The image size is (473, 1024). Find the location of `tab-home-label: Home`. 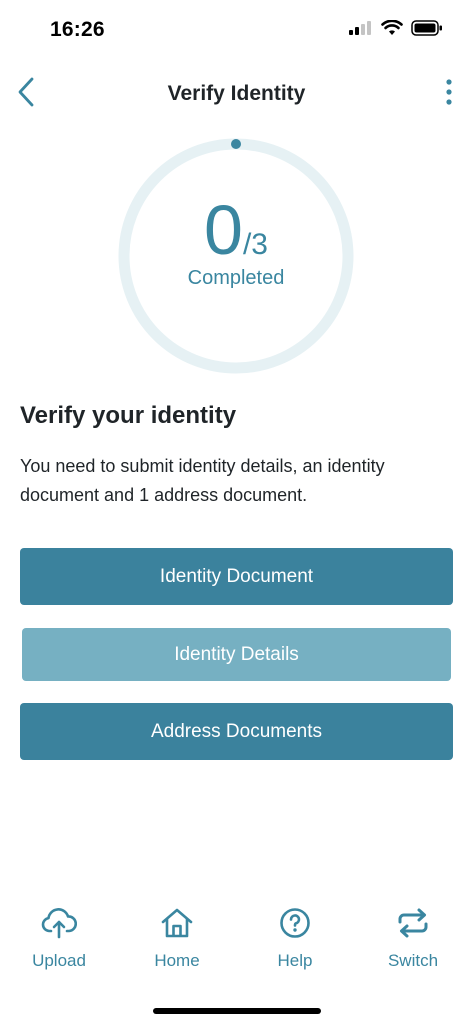

tab-home-label: Home is located at coordinates (177, 960).